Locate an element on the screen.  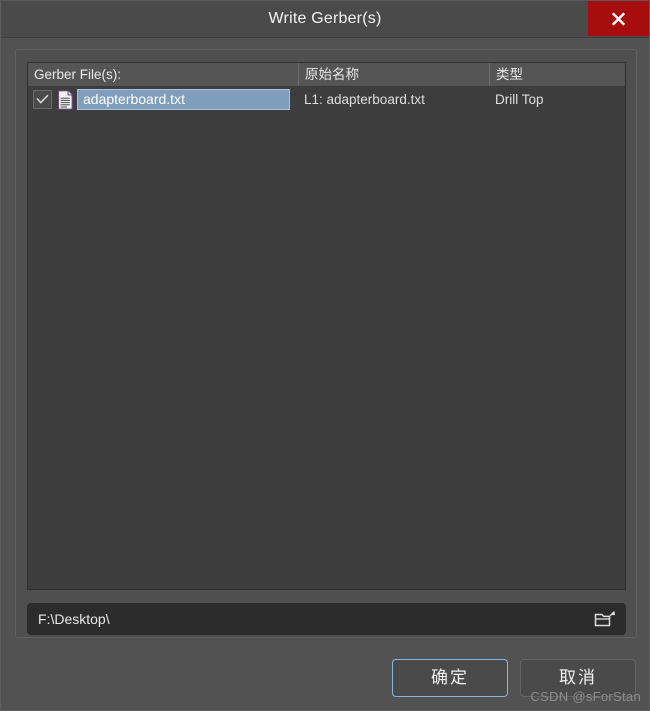
window-title: Write Gerber(s) is located at coordinates (325, 18).